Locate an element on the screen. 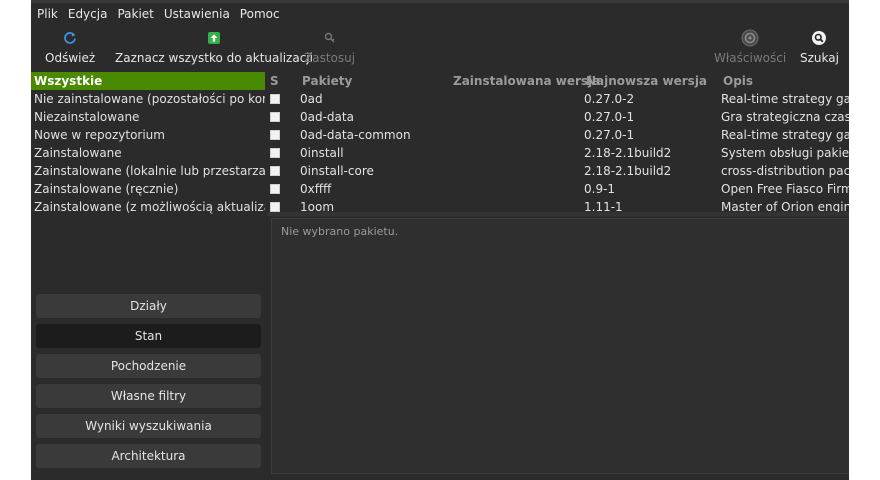  column-latest-version: Najnowsza wersja is located at coordinates (646, 81).